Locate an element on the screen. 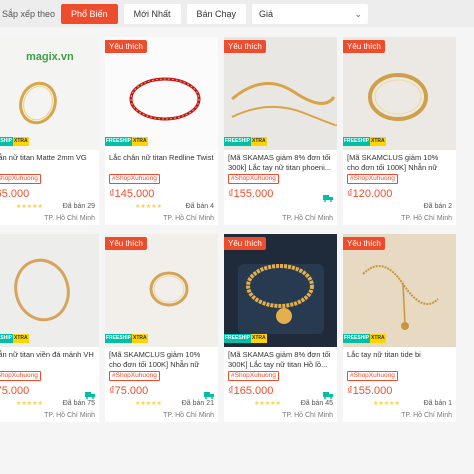 This screenshot has width=474, height=474. sold-count: Đã bán 4 is located at coordinates (199, 206).